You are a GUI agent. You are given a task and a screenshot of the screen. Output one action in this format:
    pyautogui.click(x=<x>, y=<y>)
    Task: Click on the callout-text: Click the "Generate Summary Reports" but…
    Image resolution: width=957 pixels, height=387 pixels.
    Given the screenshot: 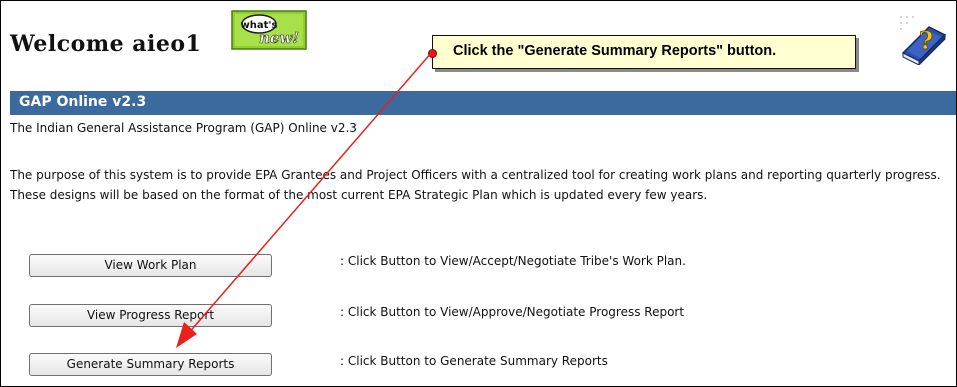 What is the action you would take?
    pyautogui.click(x=615, y=51)
    